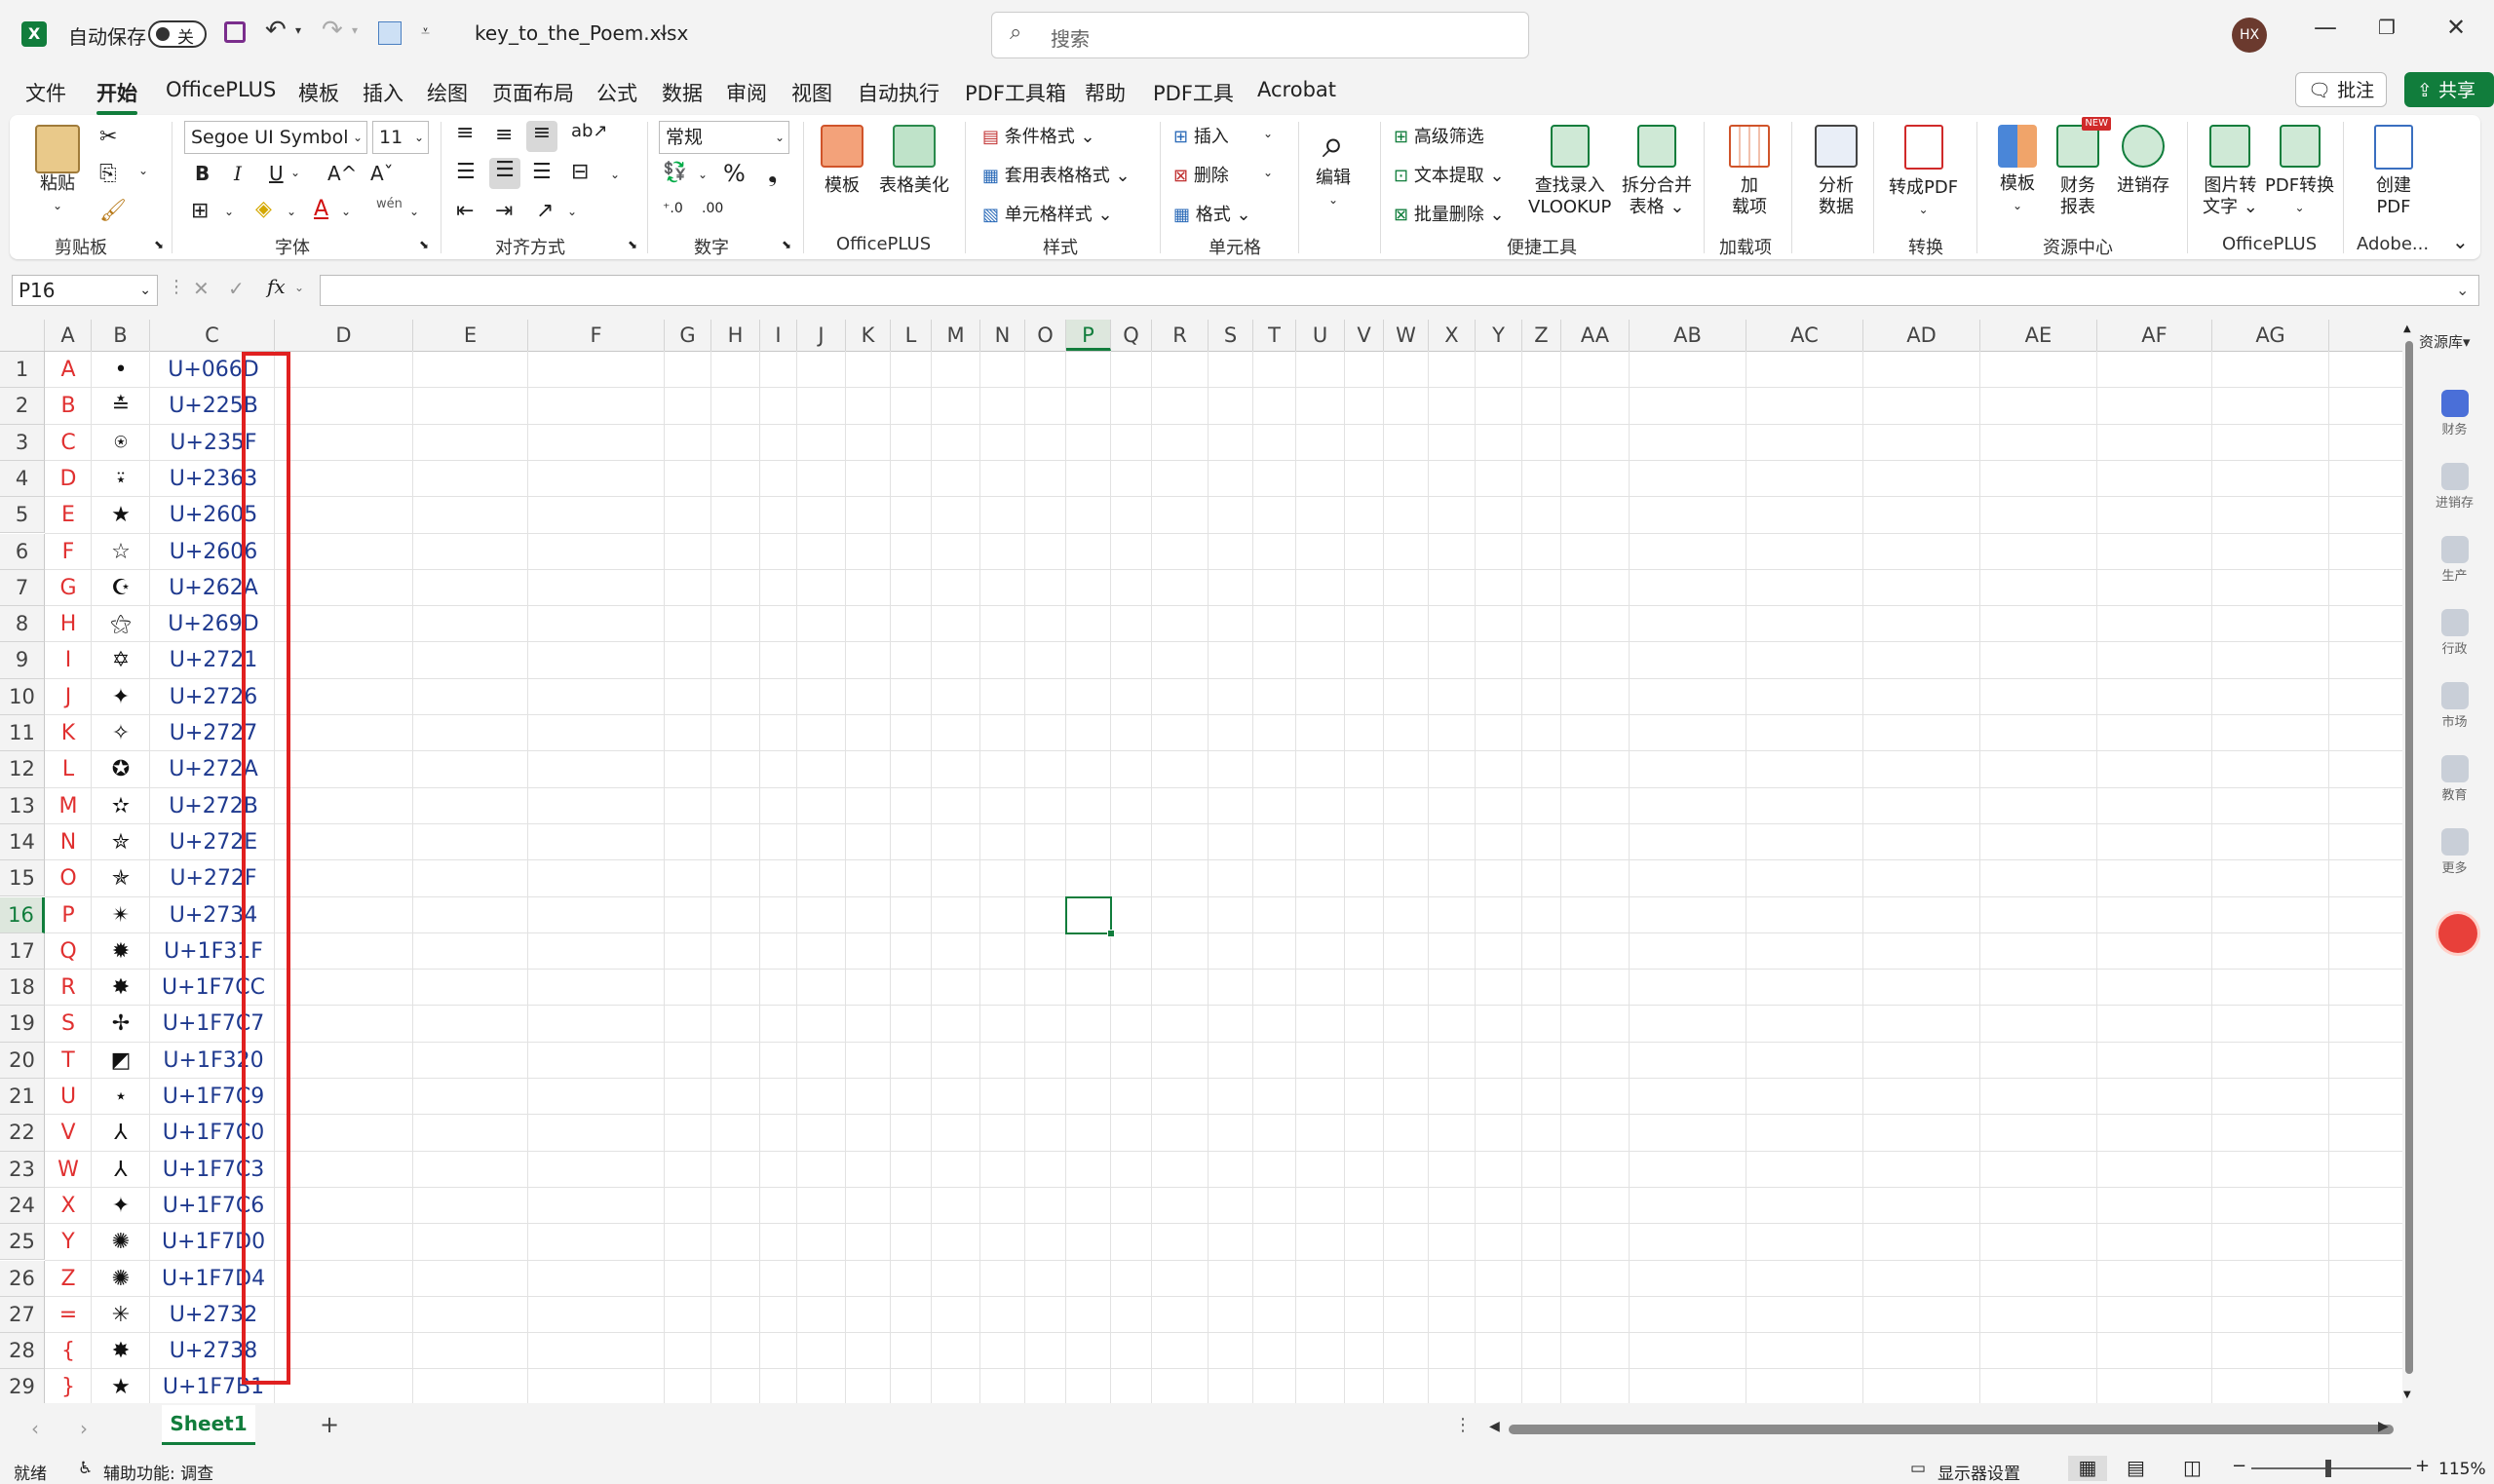 Image resolution: width=2494 pixels, height=1484 pixels. What do you see at coordinates (1657, 171) in the screenshot?
I see `split-merge-button: 拆分合并 表格 ⌄` at bounding box center [1657, 171].